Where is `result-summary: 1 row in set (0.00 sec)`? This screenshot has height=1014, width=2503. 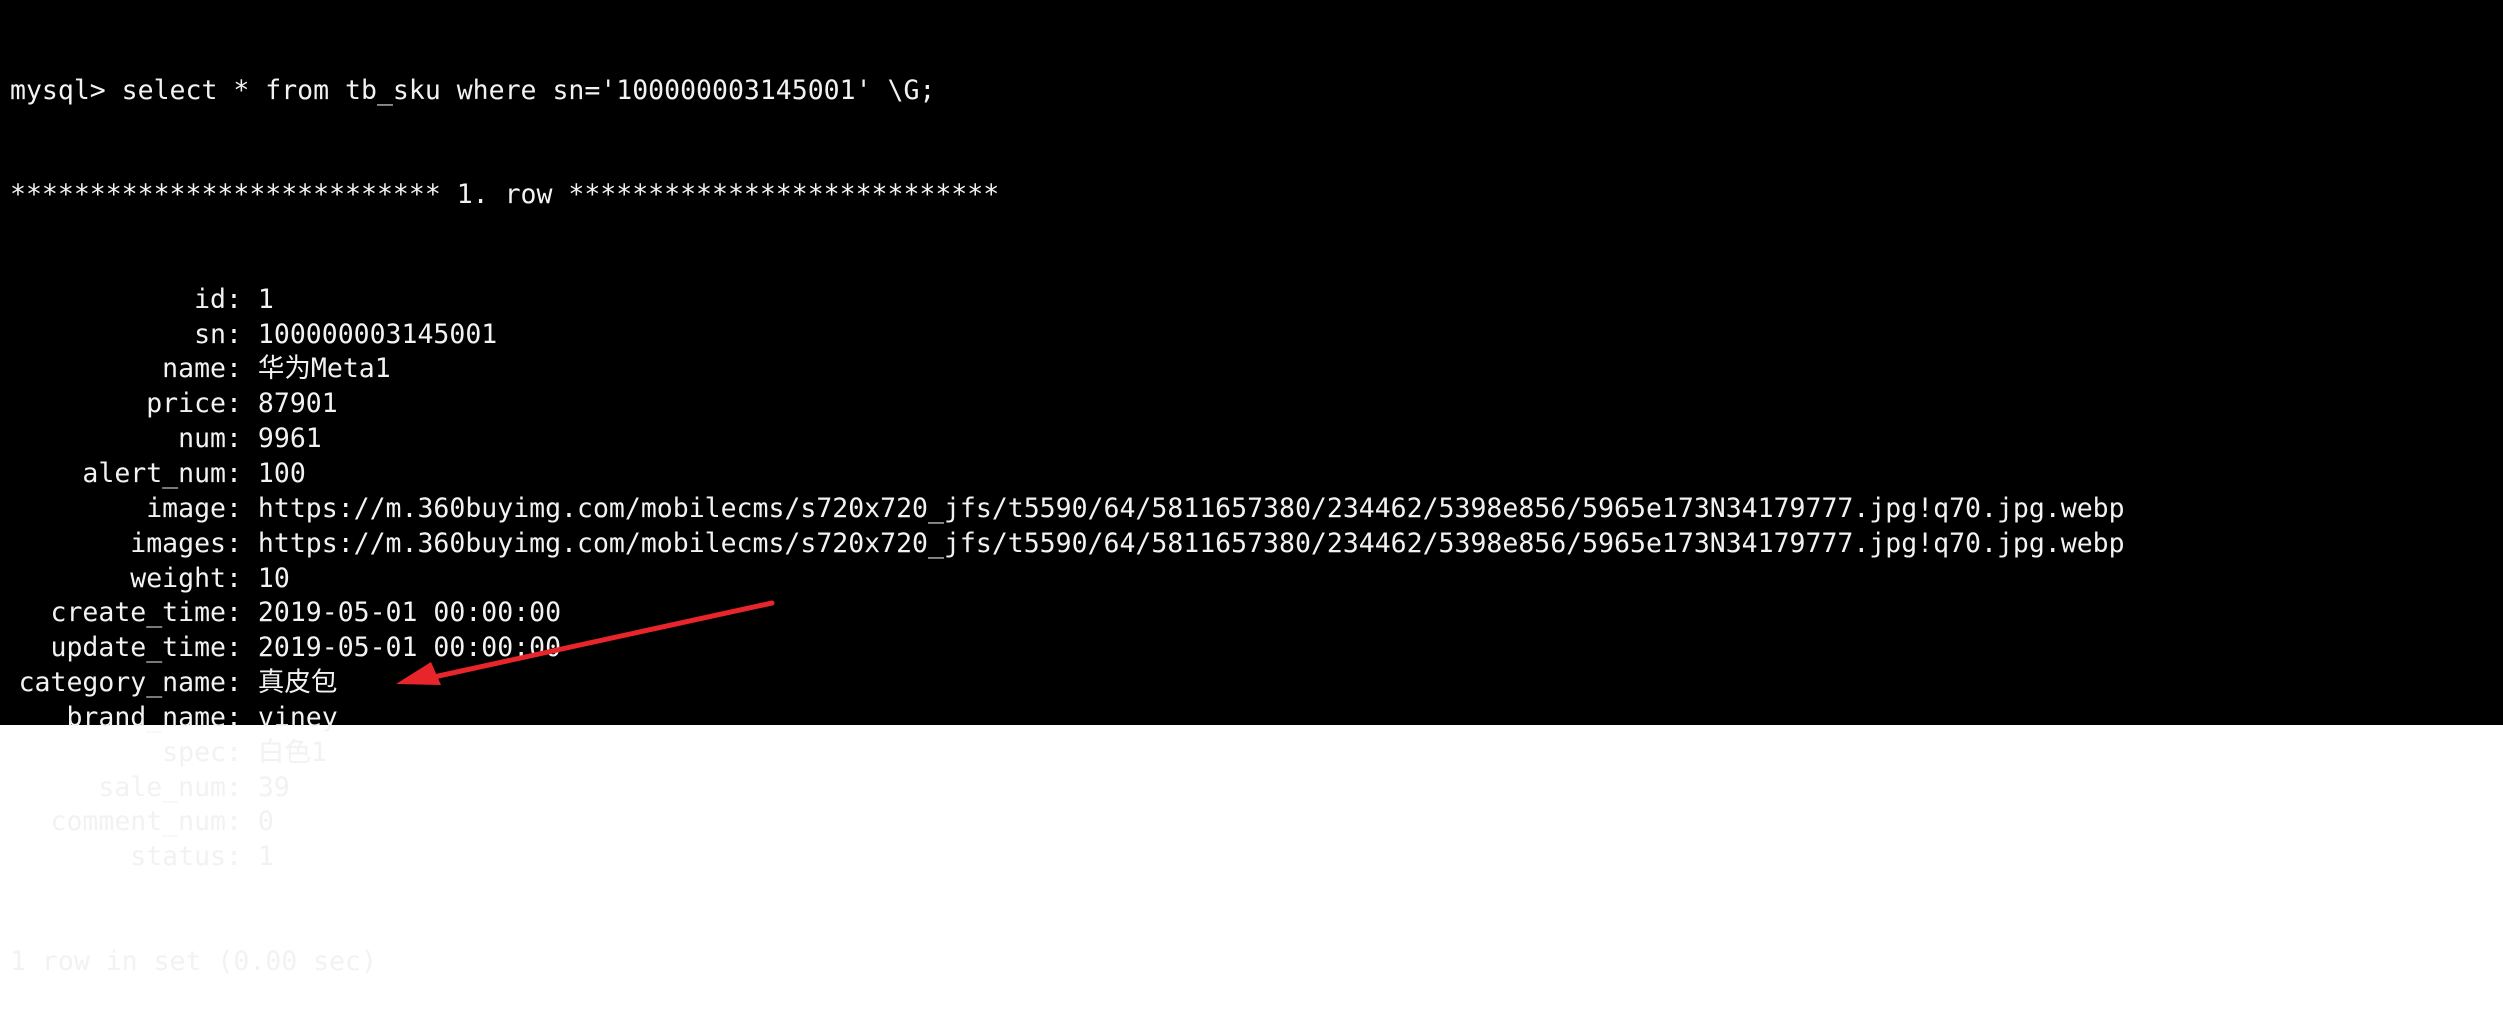
result-summary: 1 row in set (0.00 sec) is located at coordinates (193, 961).